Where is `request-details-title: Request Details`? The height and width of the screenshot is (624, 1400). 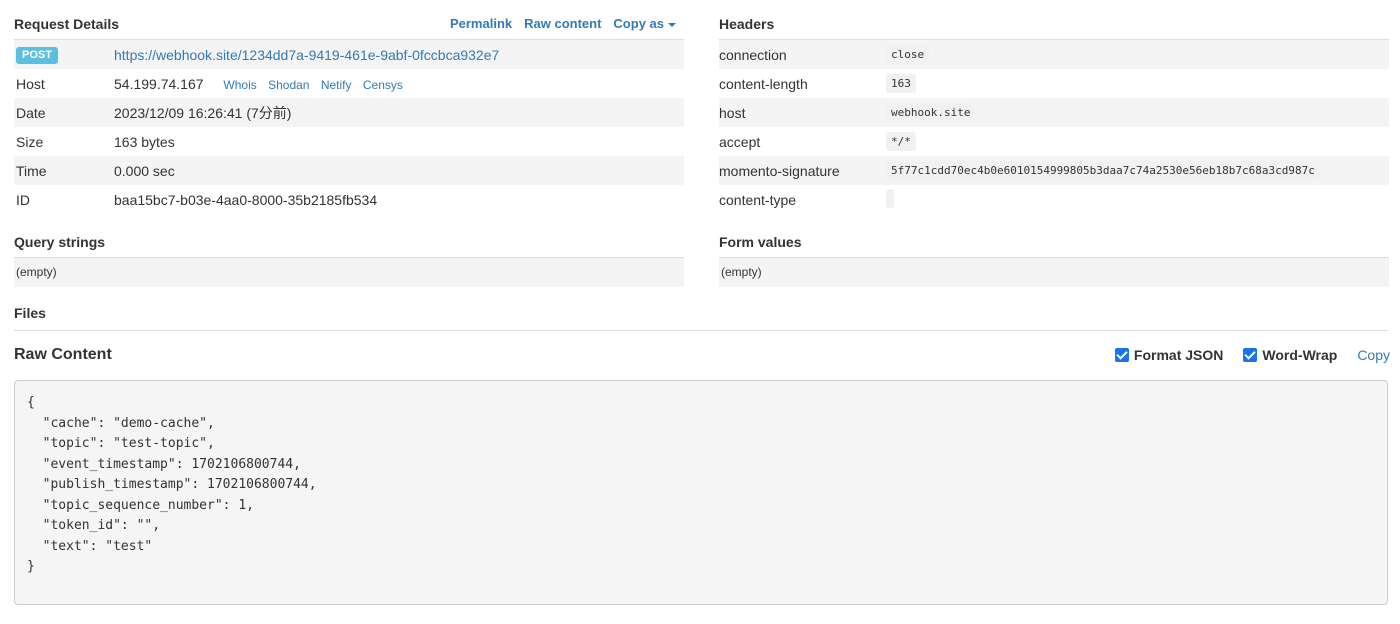 request-details-title: Request Details is located at coordinates (67, 24).